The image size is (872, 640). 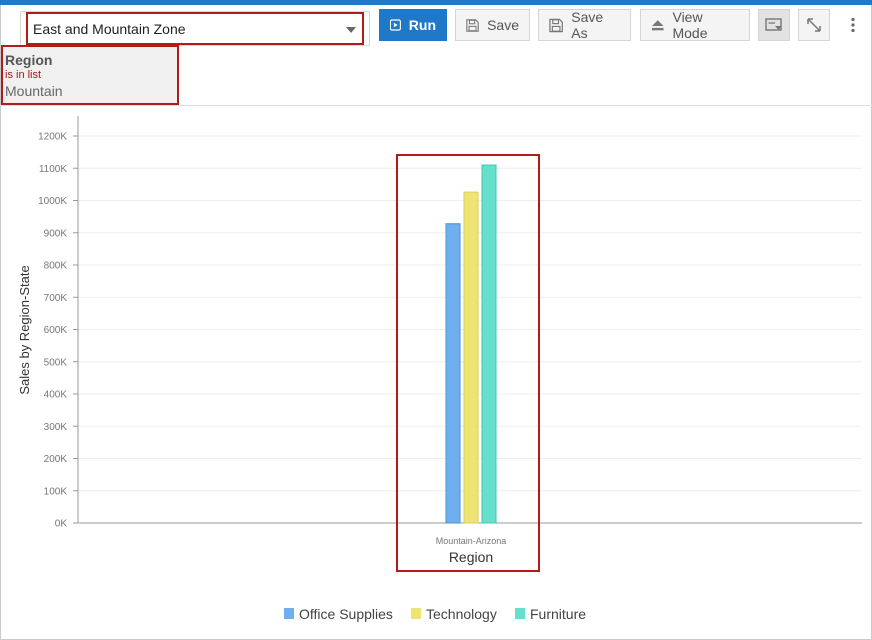 What do you see at coordinates (471, 557) in the screenshot?
I see `x-axis-label: Region` at bounding box center [471, 557].